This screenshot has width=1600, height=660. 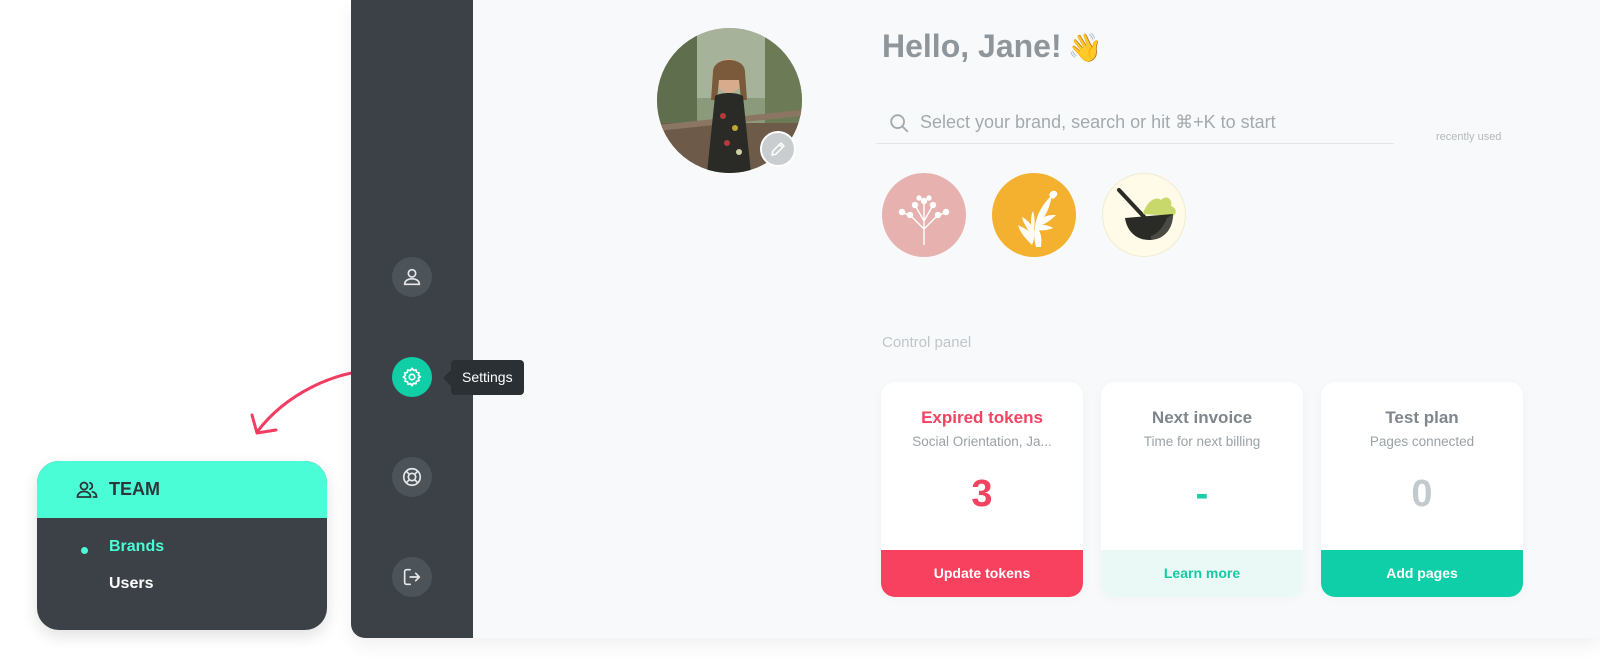 I want to click on search-bar, so click(x=1135, y=123).